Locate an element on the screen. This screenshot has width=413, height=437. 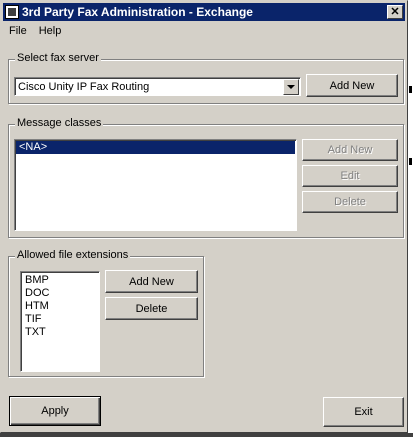
menu-help: Help is located at coordinates (50, 31).